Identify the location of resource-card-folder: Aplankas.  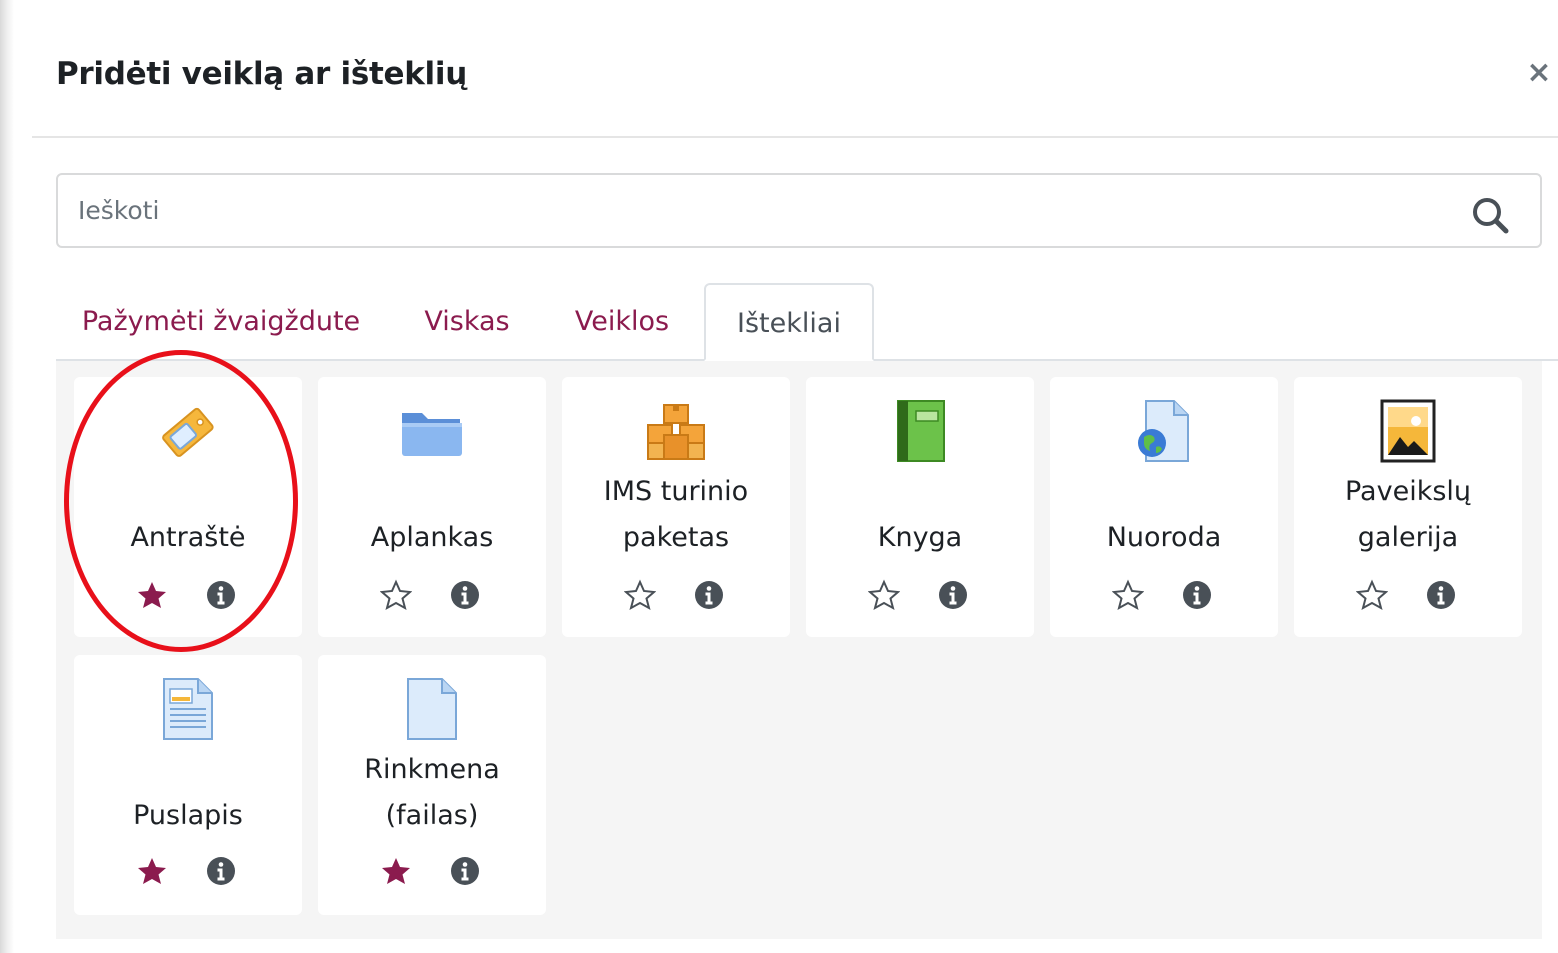
(432, 507).